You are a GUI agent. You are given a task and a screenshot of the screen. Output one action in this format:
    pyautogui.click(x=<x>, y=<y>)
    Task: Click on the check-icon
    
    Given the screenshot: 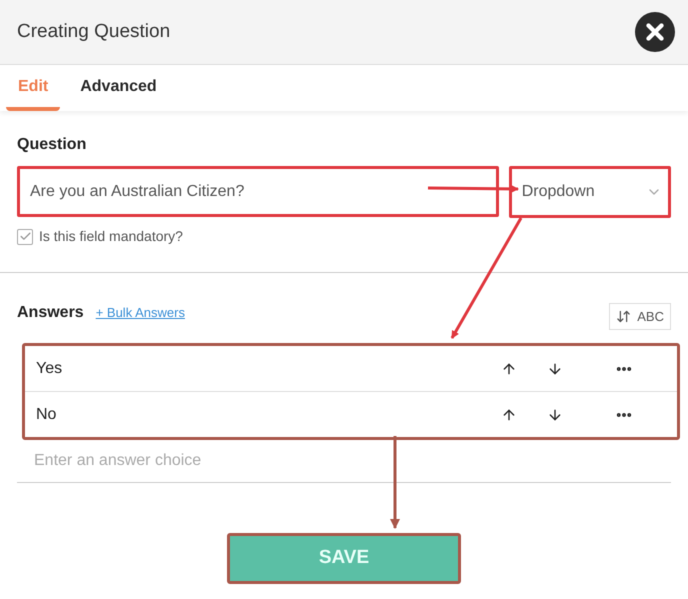 What is the action you would take?
    pyautogui.click(x=25, y=236)
    